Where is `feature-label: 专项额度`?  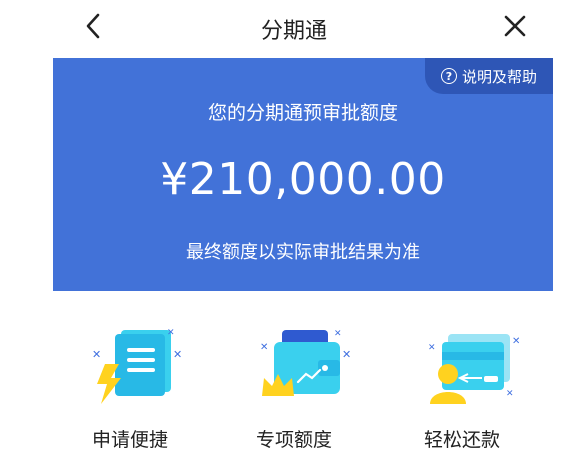 feature-label: 专项额度 is located at coordinates (293, 440).